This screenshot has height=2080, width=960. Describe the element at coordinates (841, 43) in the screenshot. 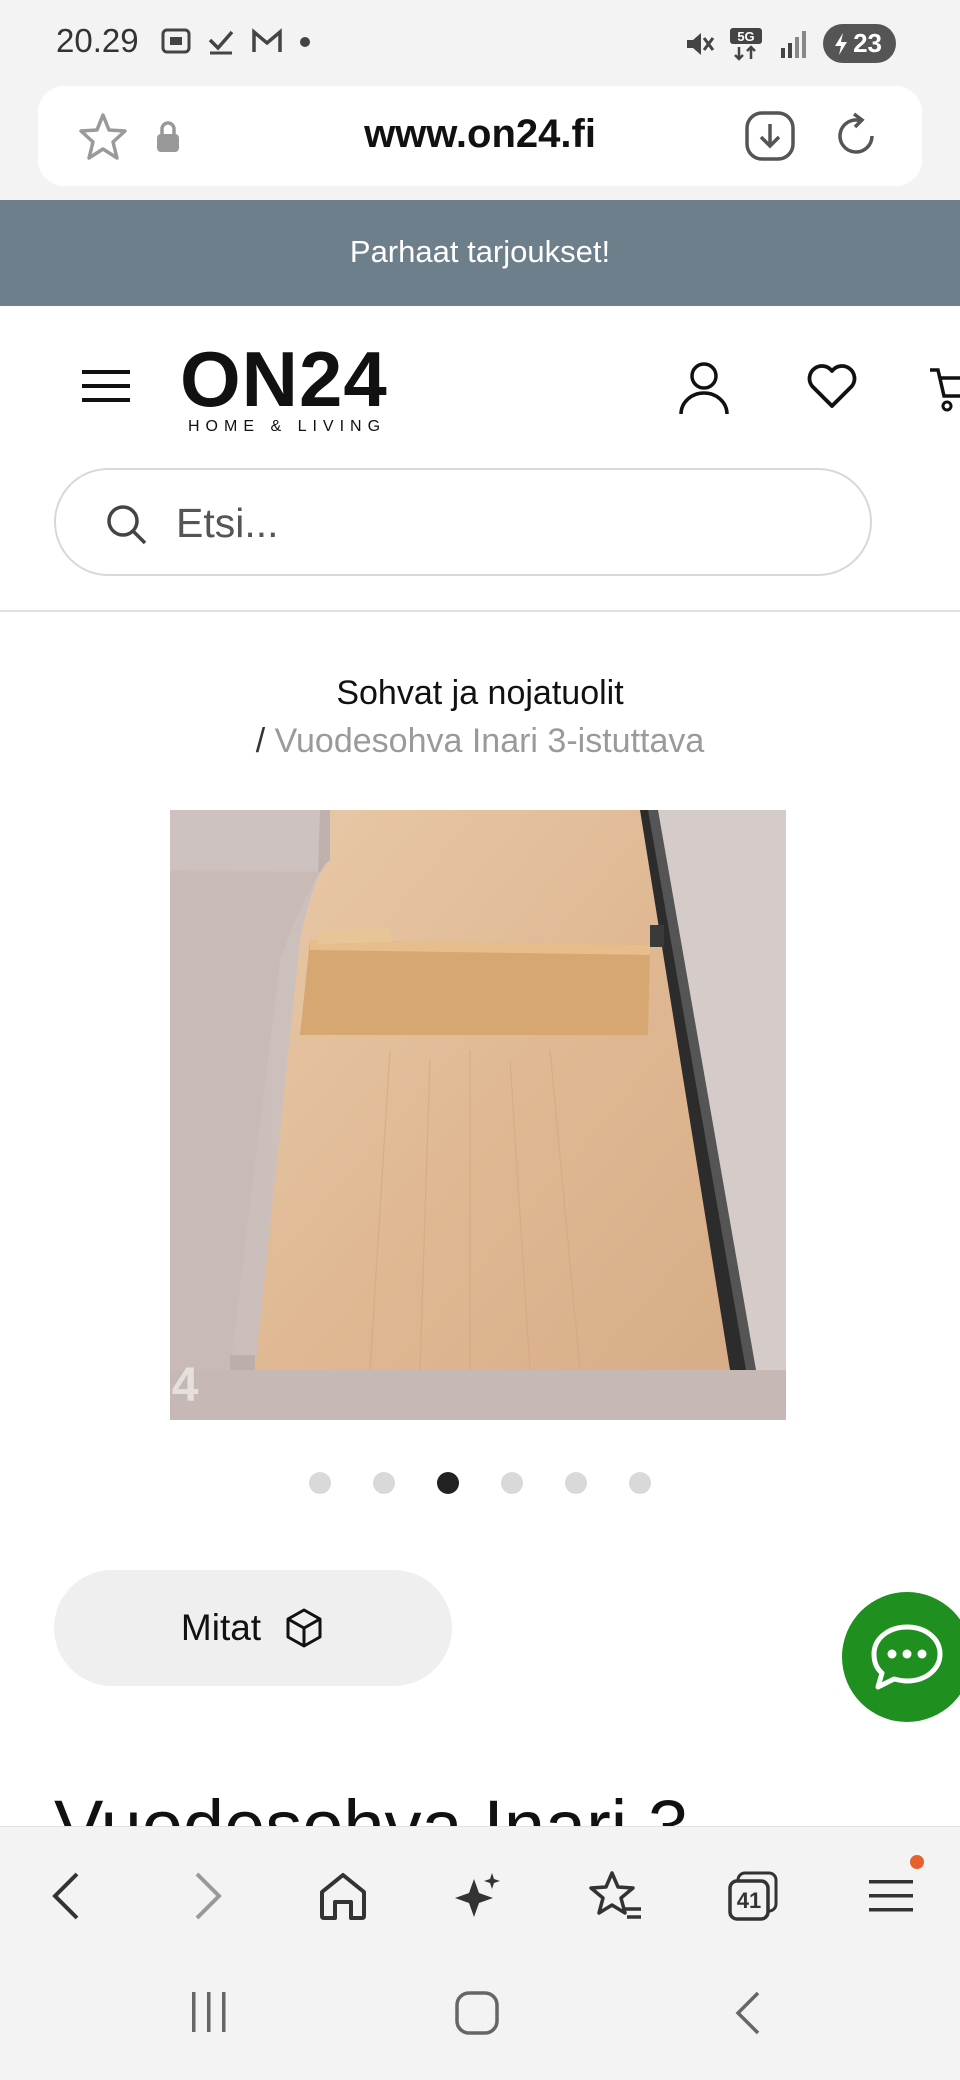

I see `charging-icon` at that location.